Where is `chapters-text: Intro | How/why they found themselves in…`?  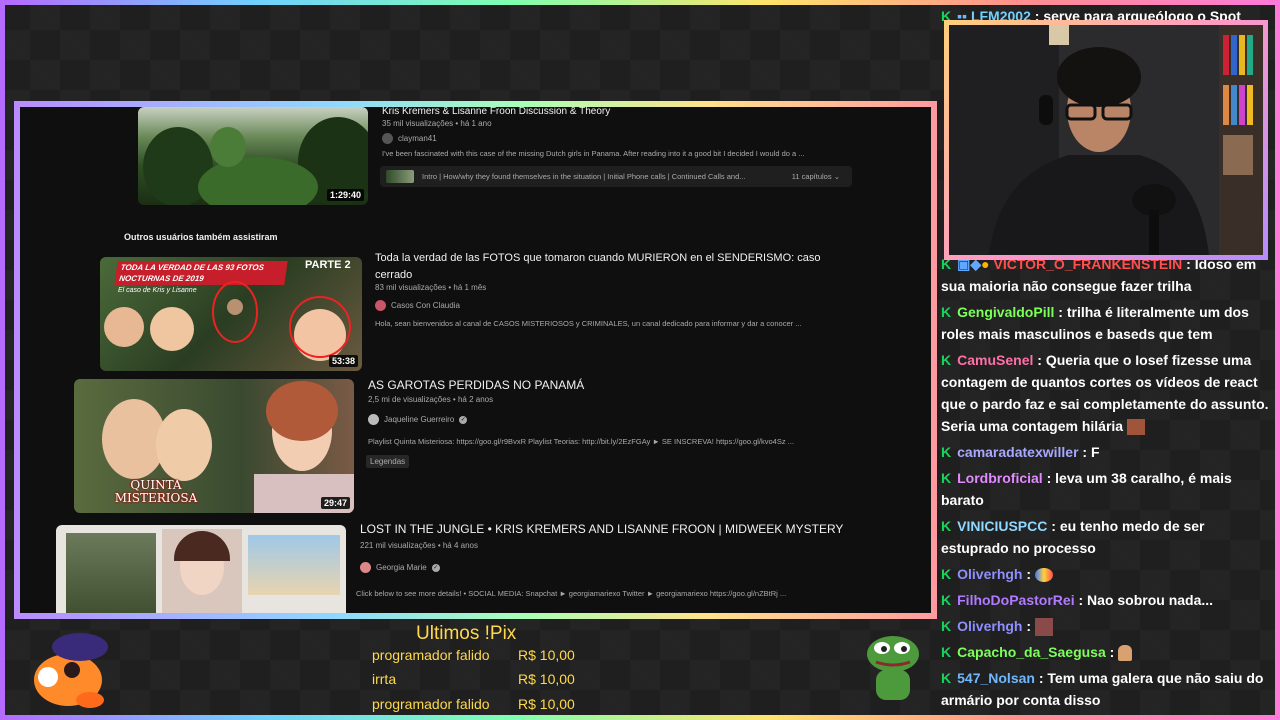 chapters-text: Intro | How/why they found themselves in… is located at coordinates (584, 176).